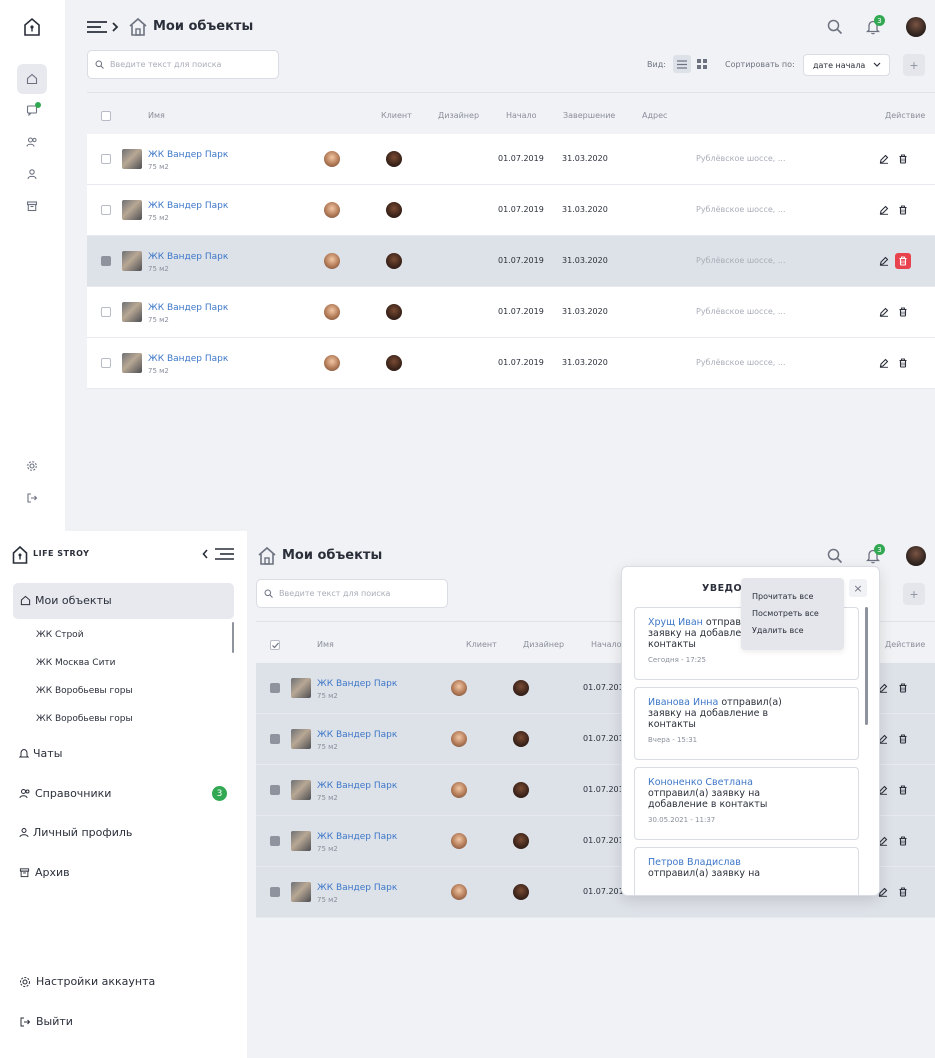  Describe the element at coordinates (65, 793) in the screenshot. I see `nav-directories: Справочники` at that location.